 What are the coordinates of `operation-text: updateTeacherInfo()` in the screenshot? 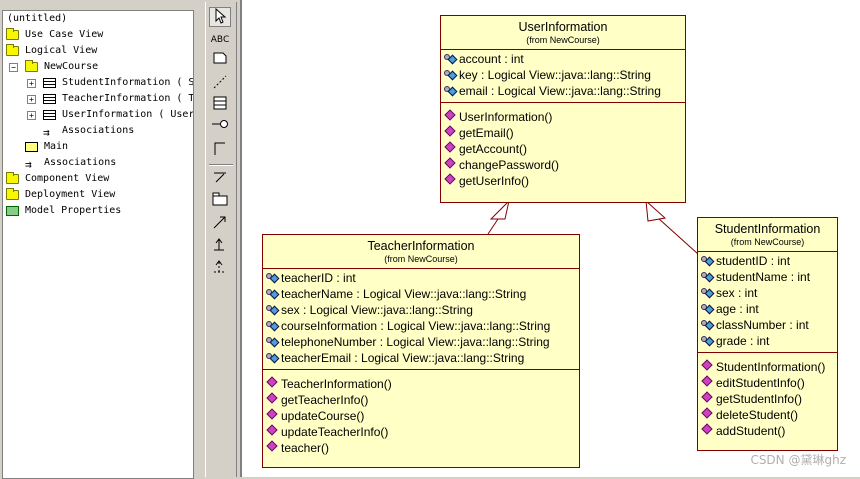 It's located at (335, 432).